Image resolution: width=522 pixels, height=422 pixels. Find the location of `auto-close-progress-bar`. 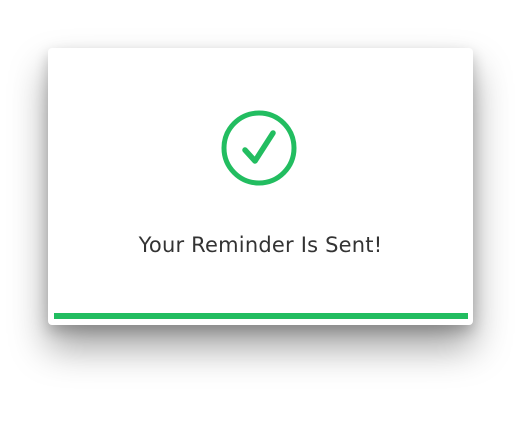

auto-close-progress-bar is located at coordinates (261, 316).